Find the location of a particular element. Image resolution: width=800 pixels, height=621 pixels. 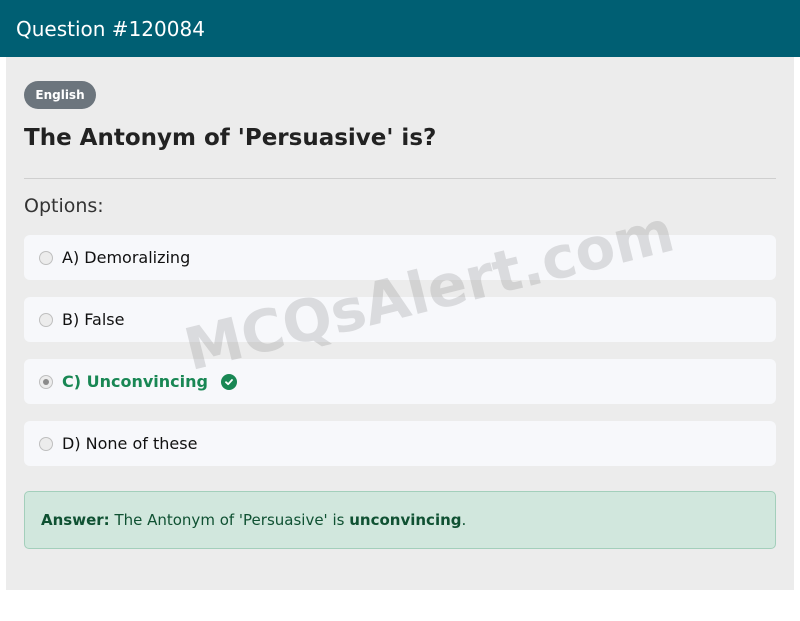

answer-highlight: unconvincing is located at coordinates (405, 520).